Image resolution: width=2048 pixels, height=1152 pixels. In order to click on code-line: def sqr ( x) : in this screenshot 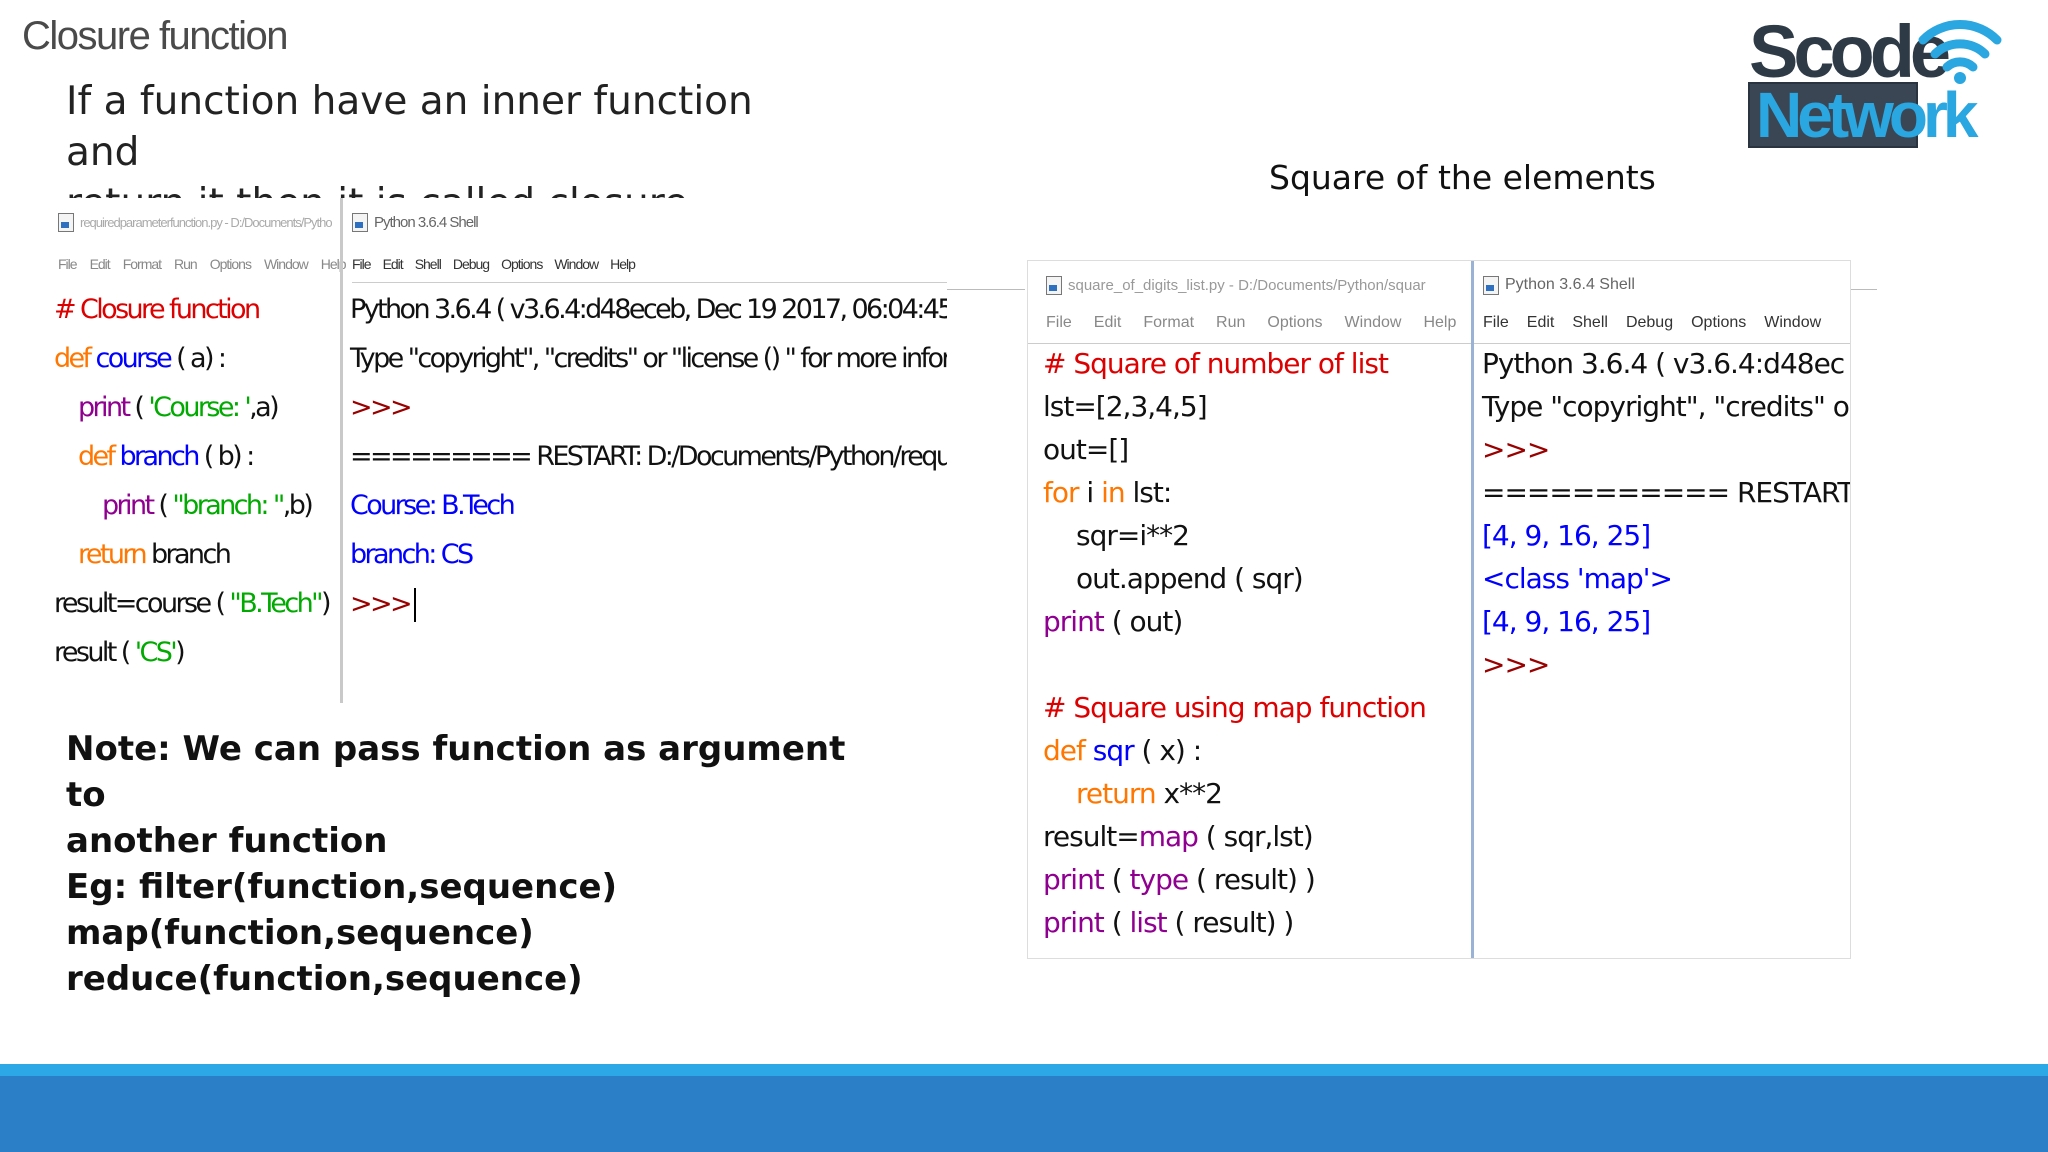, I will do `click(1122, 750)`.